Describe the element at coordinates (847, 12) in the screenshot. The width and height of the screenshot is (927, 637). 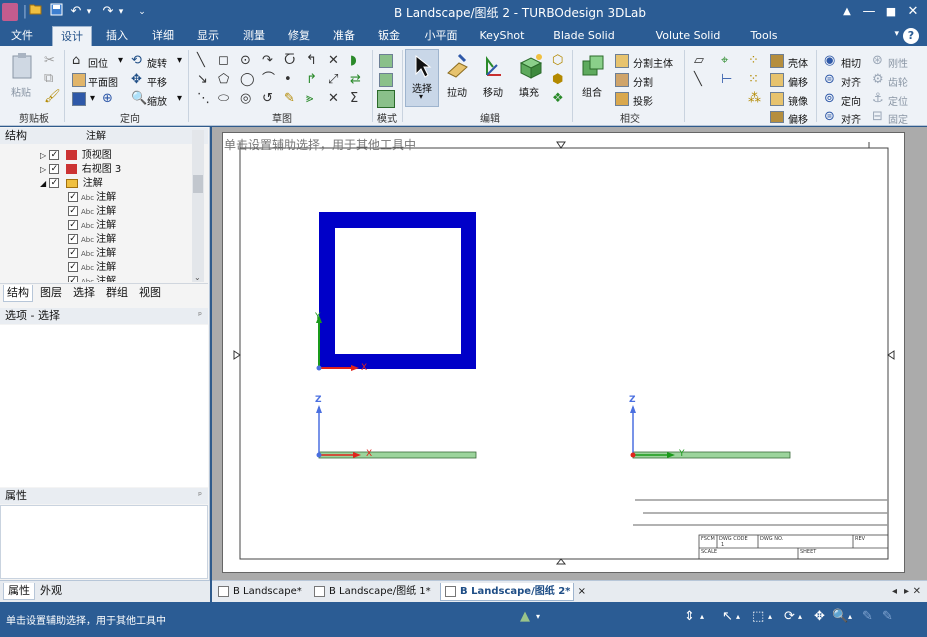
I see `ribbon-collapse-icon: ▲` at that location.